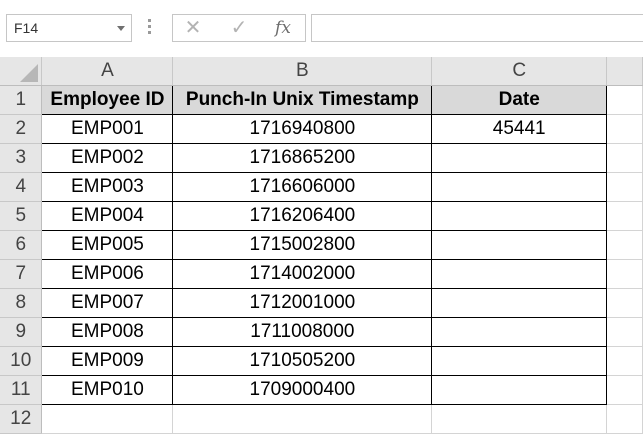 The image size is (643, 443). I want to click on employee-id-cell: EMP001, so click(107, 129).